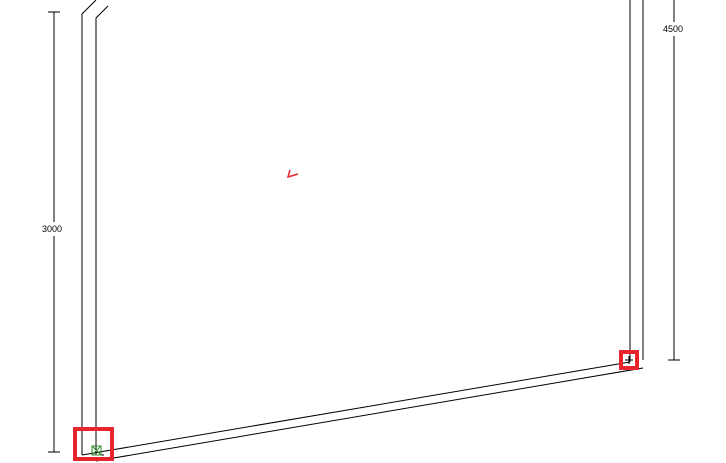 The image size is (726, 463). Describe the element at coordinates (52, 229) in the screenshot. I see `dimension-left-label: 3000` at that location.